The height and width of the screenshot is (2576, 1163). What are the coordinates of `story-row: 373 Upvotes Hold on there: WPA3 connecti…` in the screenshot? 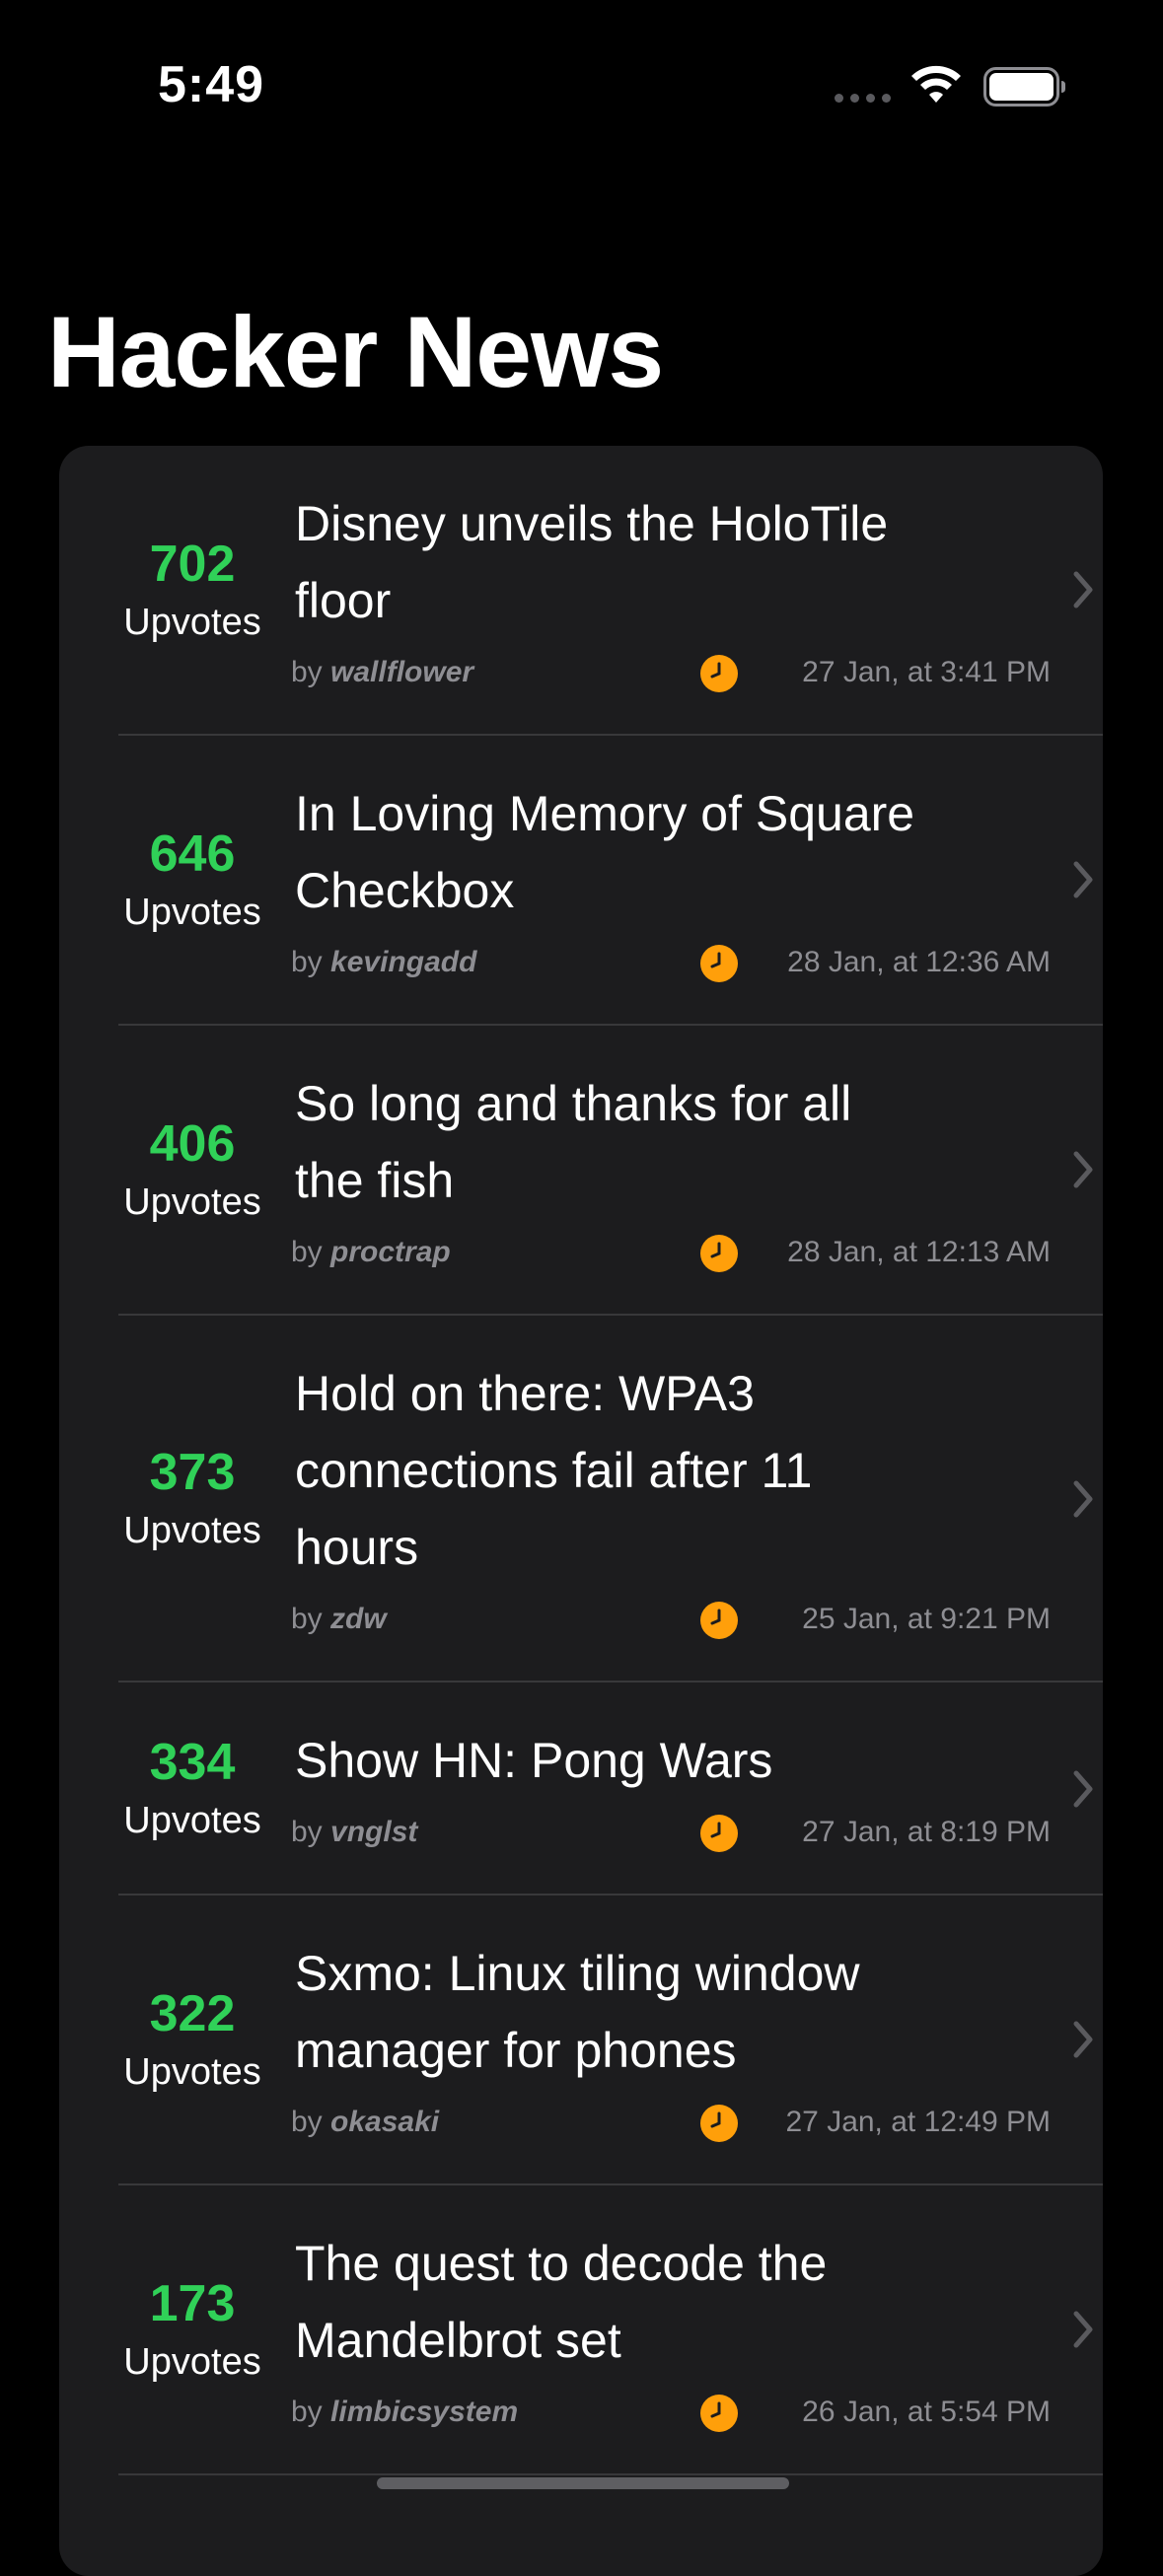 It's located at (581, 1499).